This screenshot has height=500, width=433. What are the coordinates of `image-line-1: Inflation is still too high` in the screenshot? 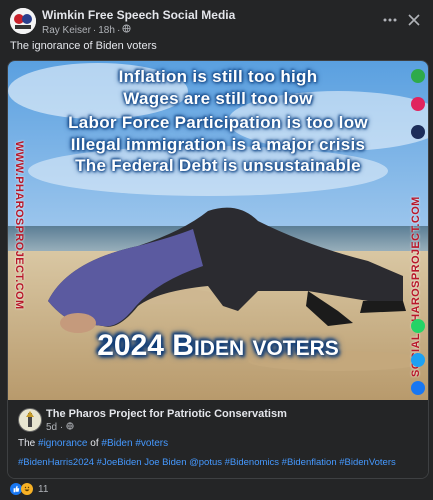 It's located at (218, 76).